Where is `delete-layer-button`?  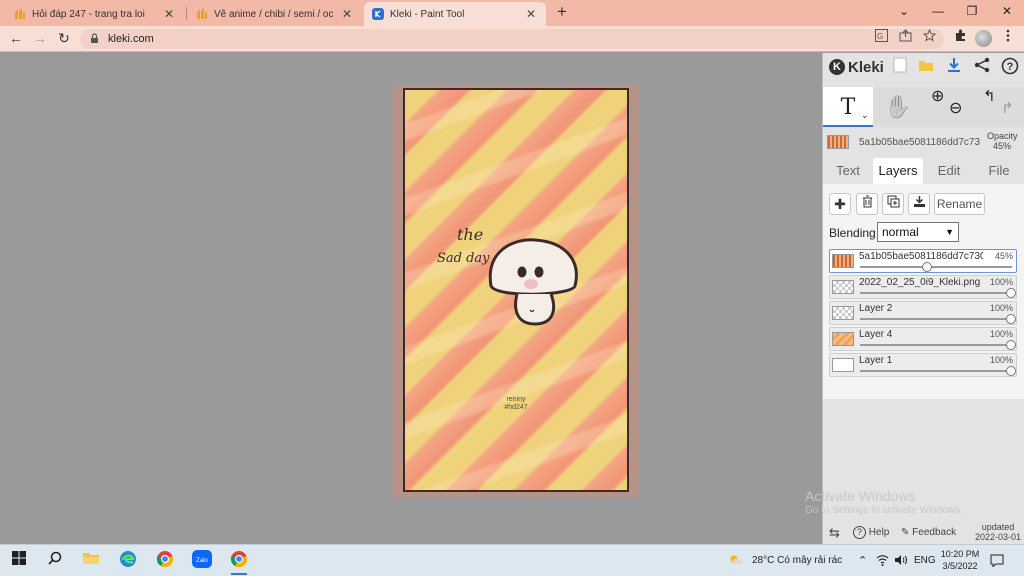 delete-layer-button is located at coordinates (867, 204).